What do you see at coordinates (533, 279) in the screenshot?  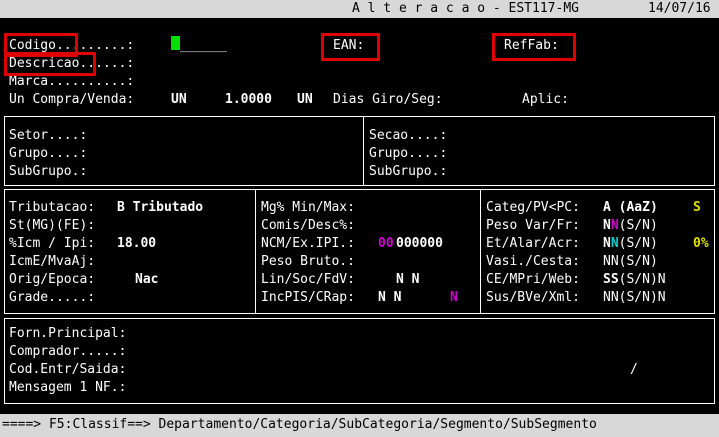 I see `ce-label: CE/MPri/Web:` at bounding box center [533, 279].